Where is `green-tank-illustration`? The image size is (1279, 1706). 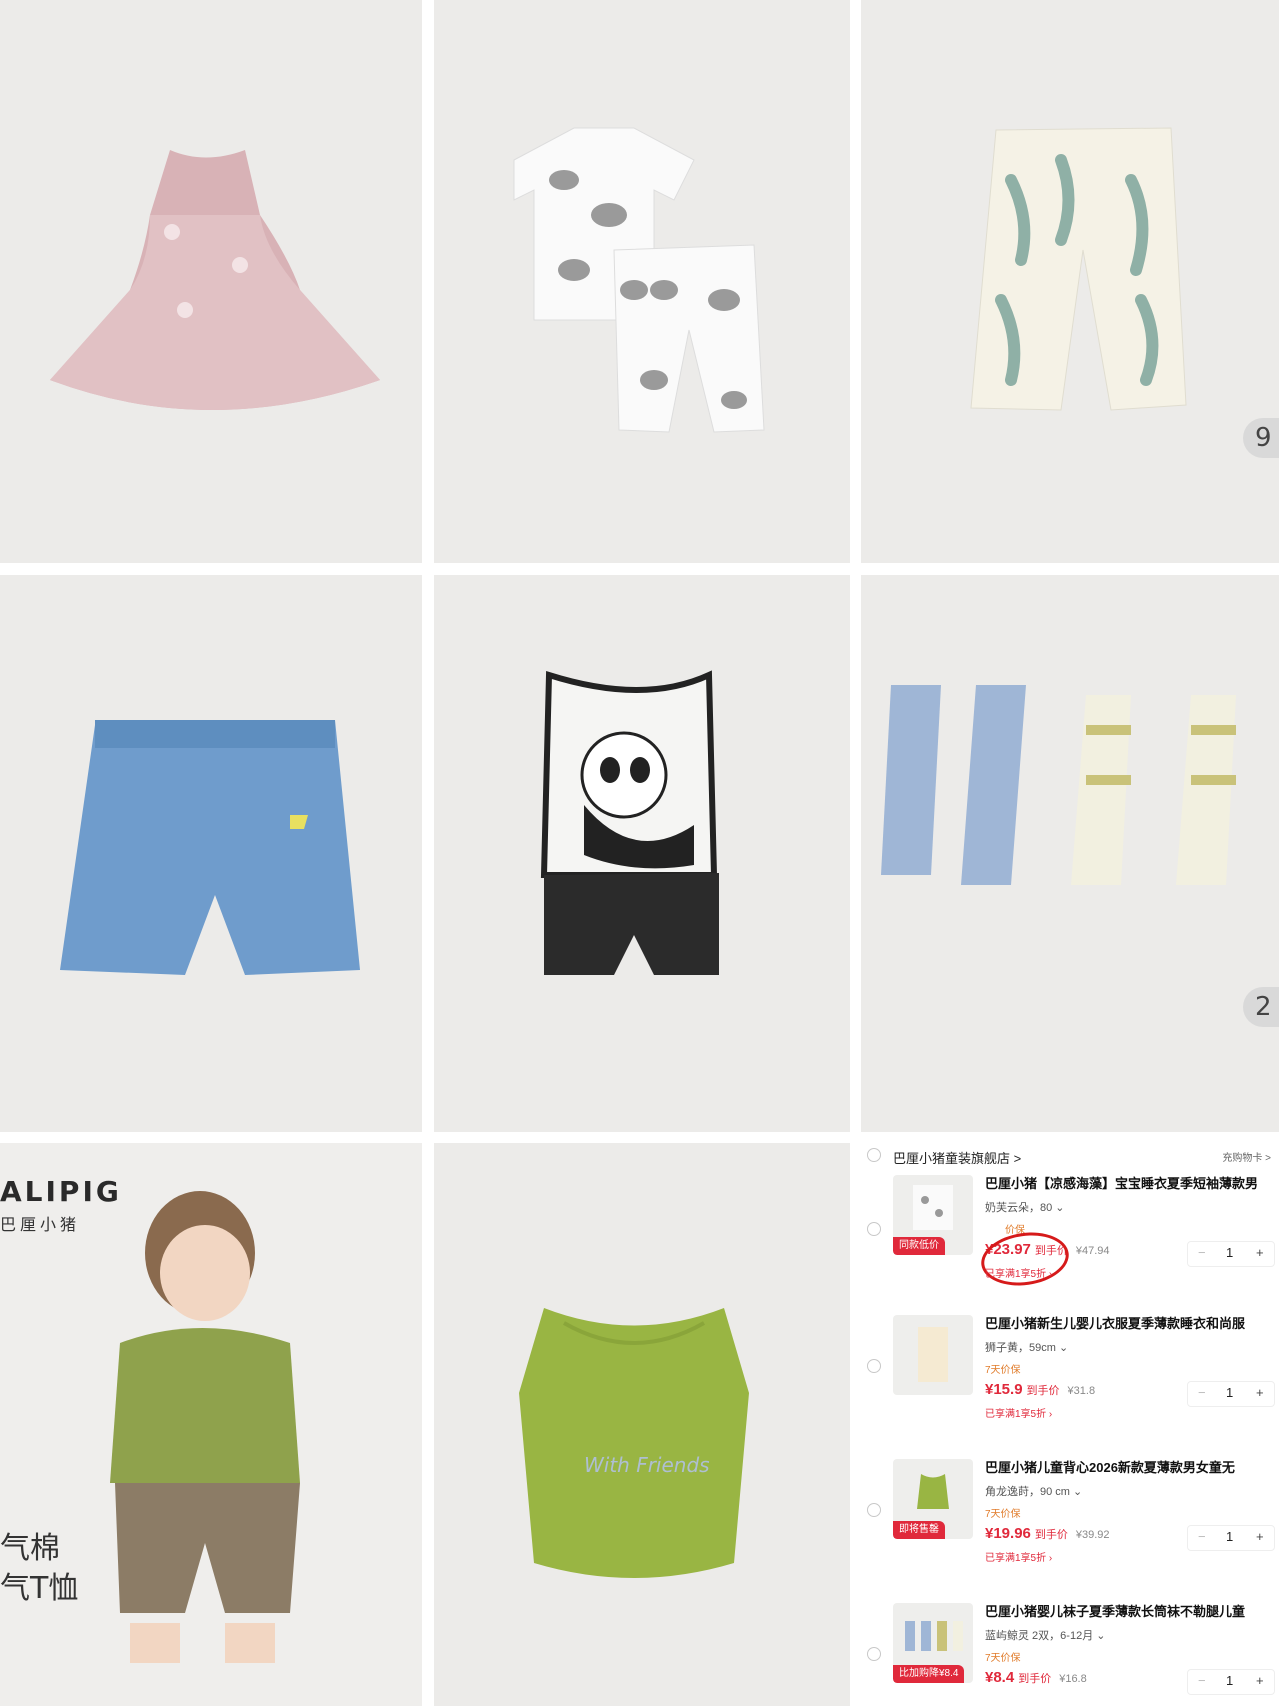 green-tank-illustration is located at coordinates (634, 1443).